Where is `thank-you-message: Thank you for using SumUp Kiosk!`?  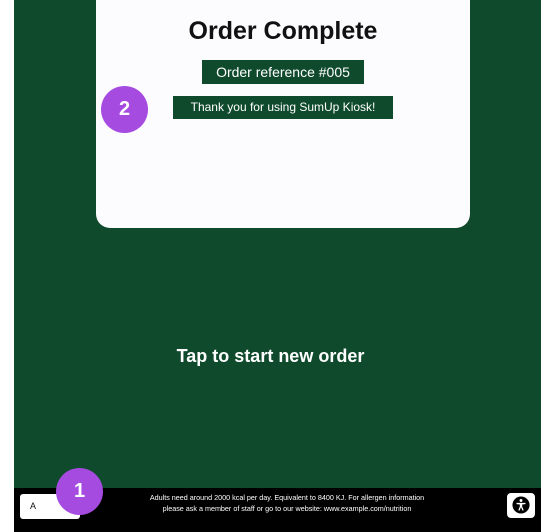
thank-you-message: Thank you for using SumUp Kiosk! is located at coordinates (283, 107).